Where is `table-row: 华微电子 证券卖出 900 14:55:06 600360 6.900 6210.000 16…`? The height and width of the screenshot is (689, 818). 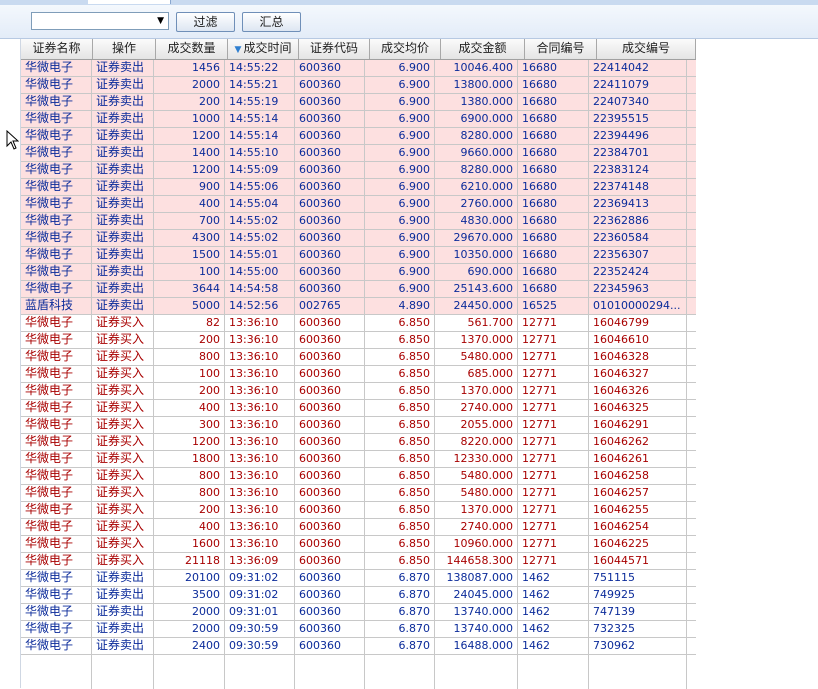 table-row: 华微电子 证券卖出 900 14:55:06 600360 6.900 6210.000 16… is located at coordinates (358, 187).